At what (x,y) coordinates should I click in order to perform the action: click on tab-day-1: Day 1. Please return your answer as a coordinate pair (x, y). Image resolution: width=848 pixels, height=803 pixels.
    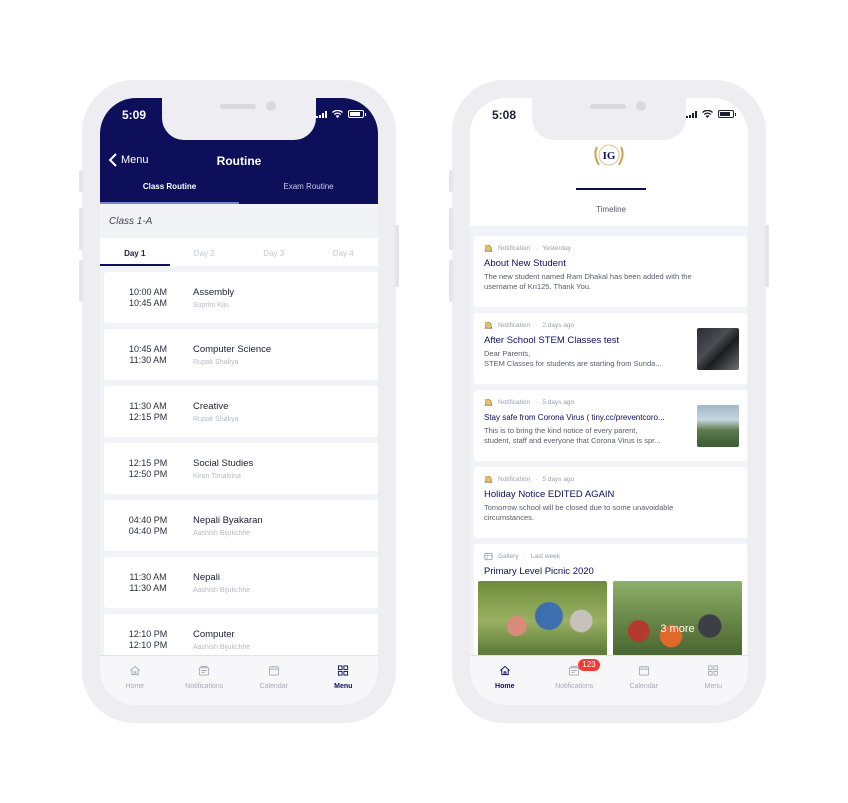
    Looking at the image, I should click on (135, 252).